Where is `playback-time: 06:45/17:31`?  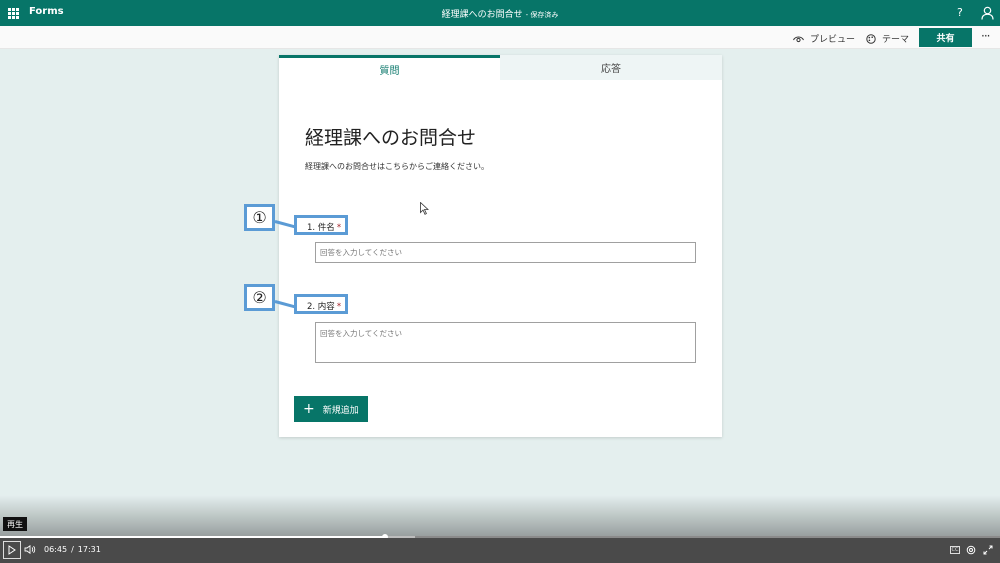
playback-time: 06:45/17:31 is located at coordinates (72, 549).